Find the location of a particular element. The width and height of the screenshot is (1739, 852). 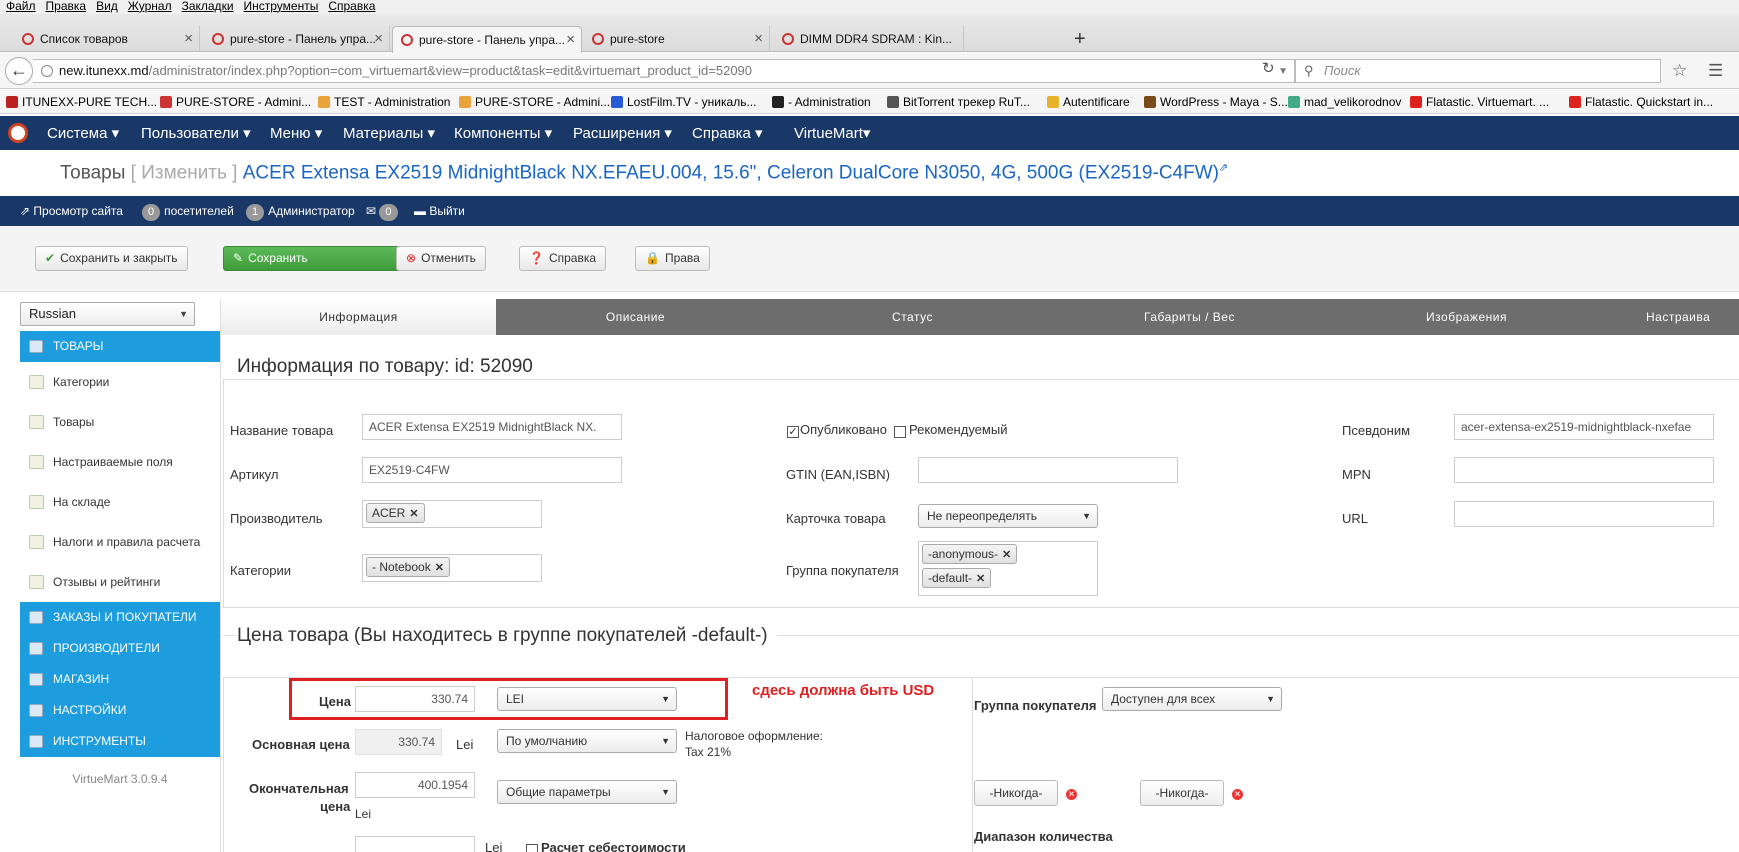

browser-tab: pure-store × is located at coordinates (677, 39).